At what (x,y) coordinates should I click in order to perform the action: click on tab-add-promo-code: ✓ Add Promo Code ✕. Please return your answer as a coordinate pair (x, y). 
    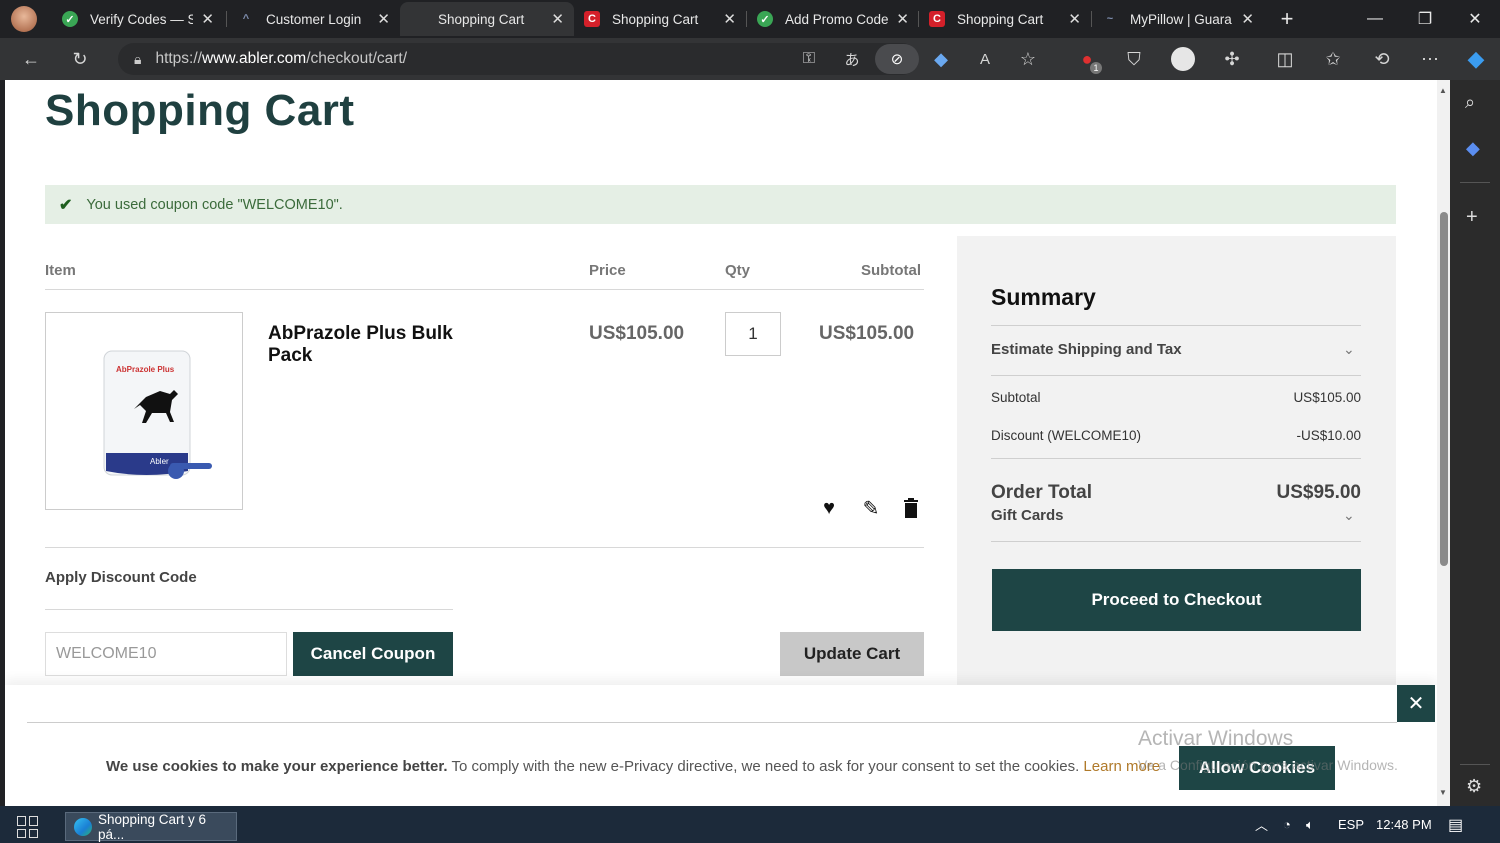
    Looking at the image, I should click on (833, 19).